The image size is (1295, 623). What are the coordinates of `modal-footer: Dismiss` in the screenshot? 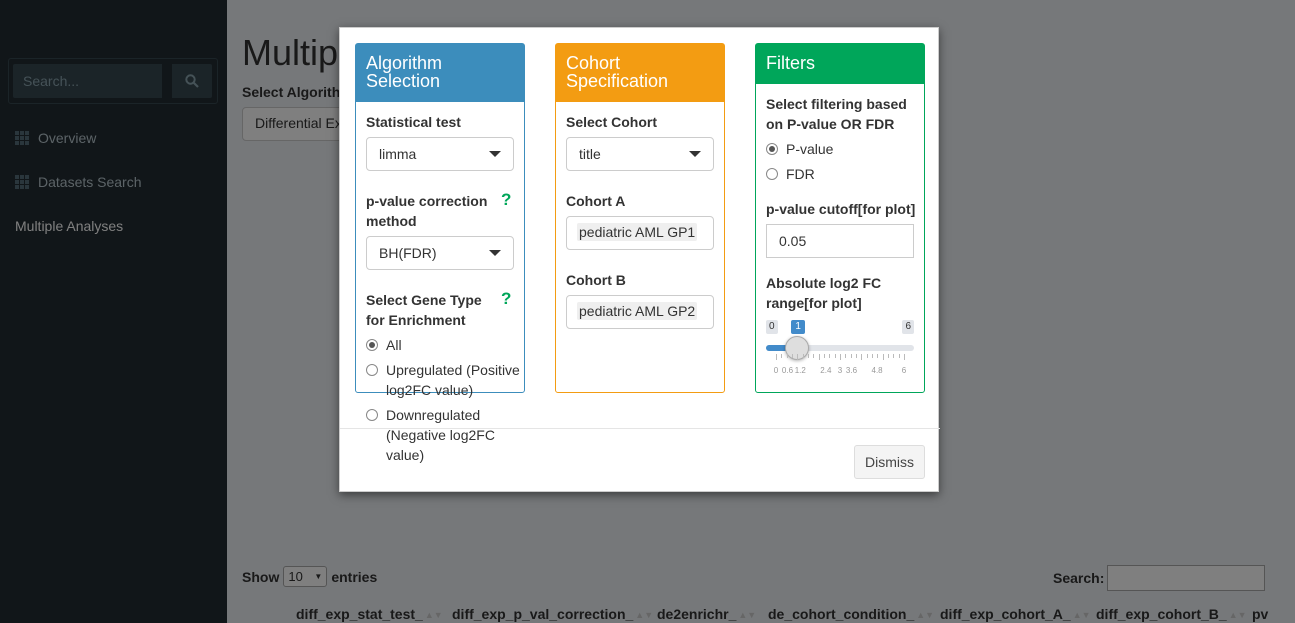 It's located at (640, 460).